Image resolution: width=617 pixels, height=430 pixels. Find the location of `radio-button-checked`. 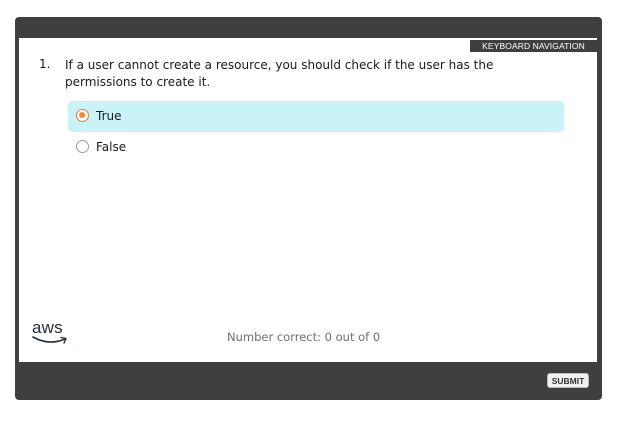

radio-button-checked is located at coordinates (82, 115).